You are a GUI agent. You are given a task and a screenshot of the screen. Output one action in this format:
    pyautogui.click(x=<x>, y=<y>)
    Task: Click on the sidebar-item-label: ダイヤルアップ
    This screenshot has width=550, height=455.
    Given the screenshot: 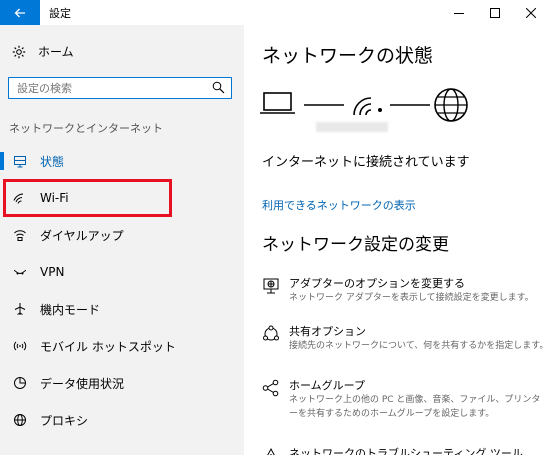 What is the action you would take?
    pyautogui.click(x=82, y=235)
    